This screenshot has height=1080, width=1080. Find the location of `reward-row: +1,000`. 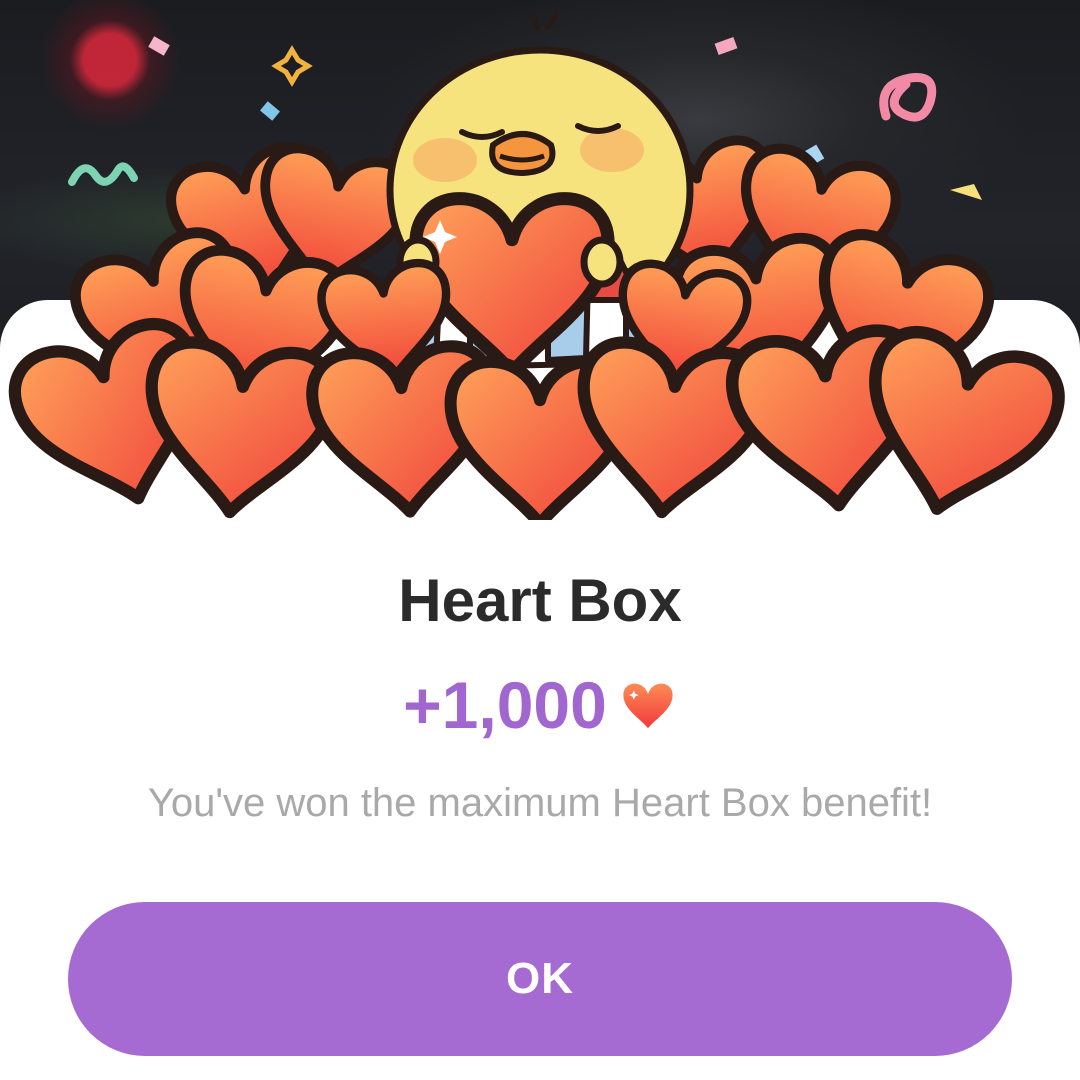

reward-row: +1,000 is located at coordinates (540, 705).